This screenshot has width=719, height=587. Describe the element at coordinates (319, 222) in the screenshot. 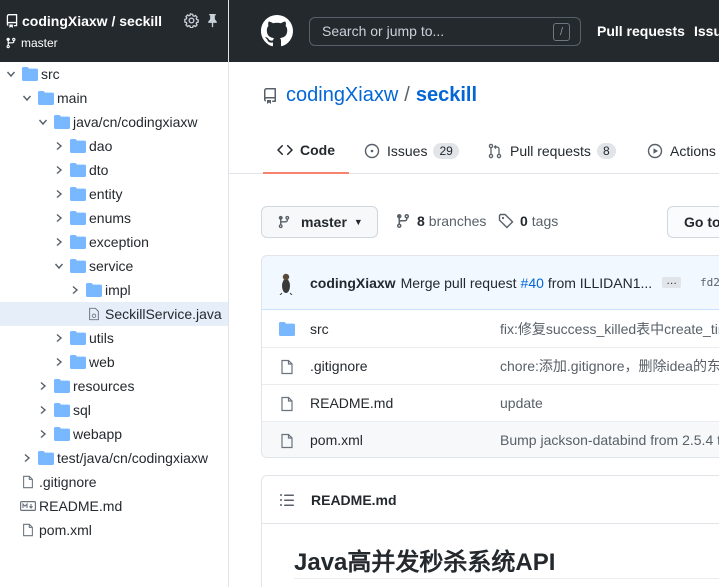

I see `branch-select-button: master ▼` at that location.